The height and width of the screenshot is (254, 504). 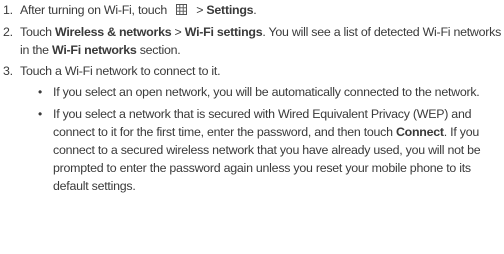 I want to click on step-text: Touch a Wi-Fi network to connect to it., so click(x=120, y=71).